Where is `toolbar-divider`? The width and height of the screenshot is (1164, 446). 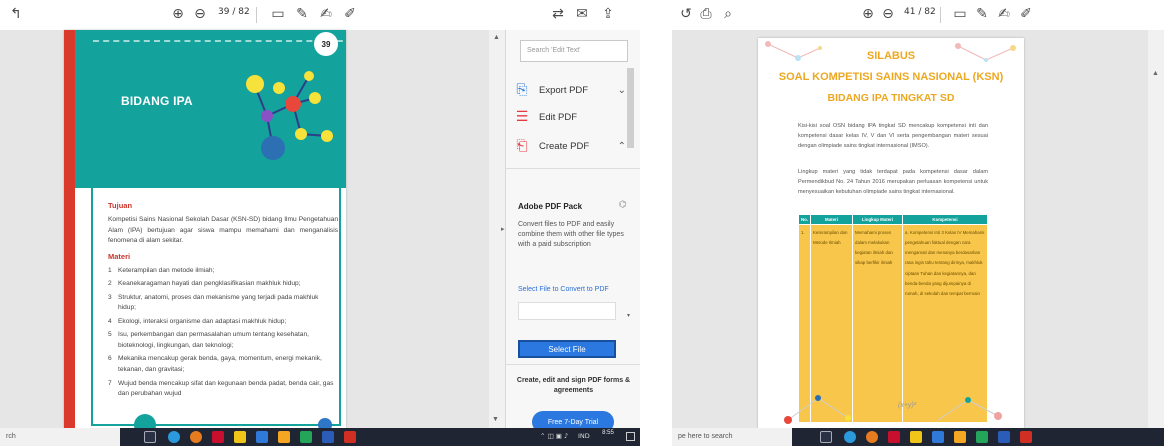 toolbar-divider is located at coordinates (940, 15).